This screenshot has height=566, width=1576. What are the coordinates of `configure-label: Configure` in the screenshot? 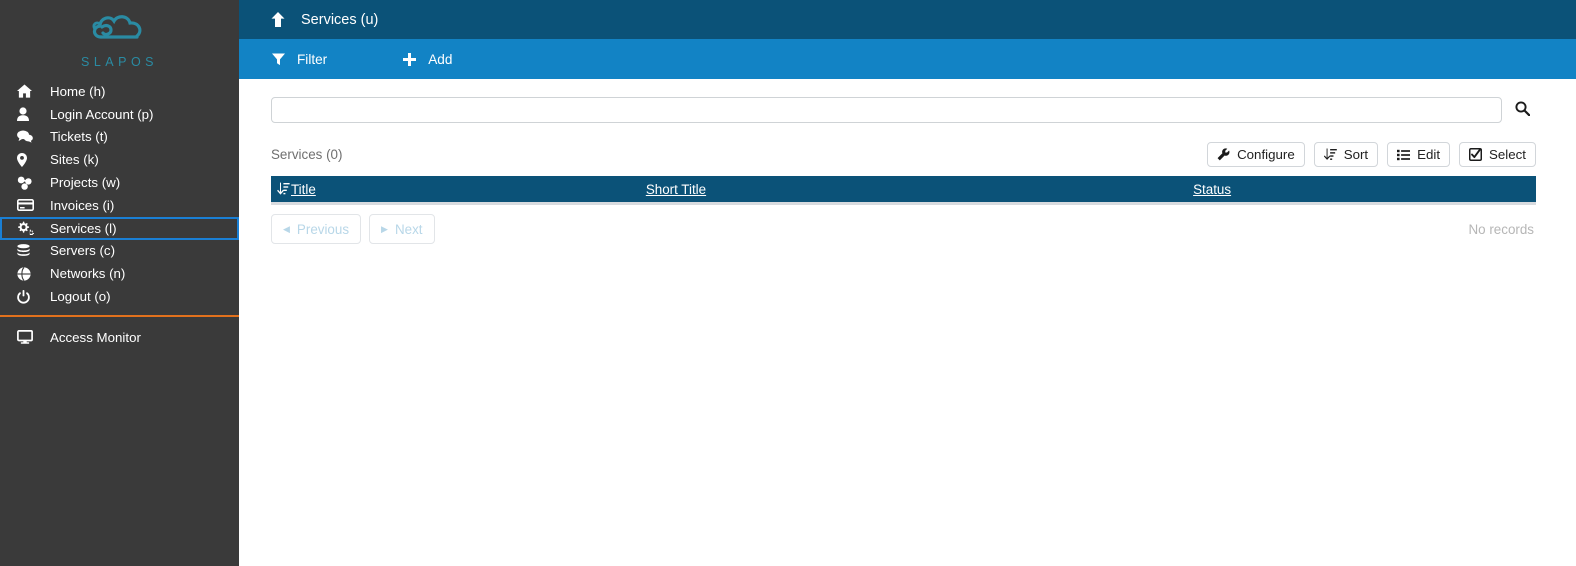 It's located at (1266, 154).